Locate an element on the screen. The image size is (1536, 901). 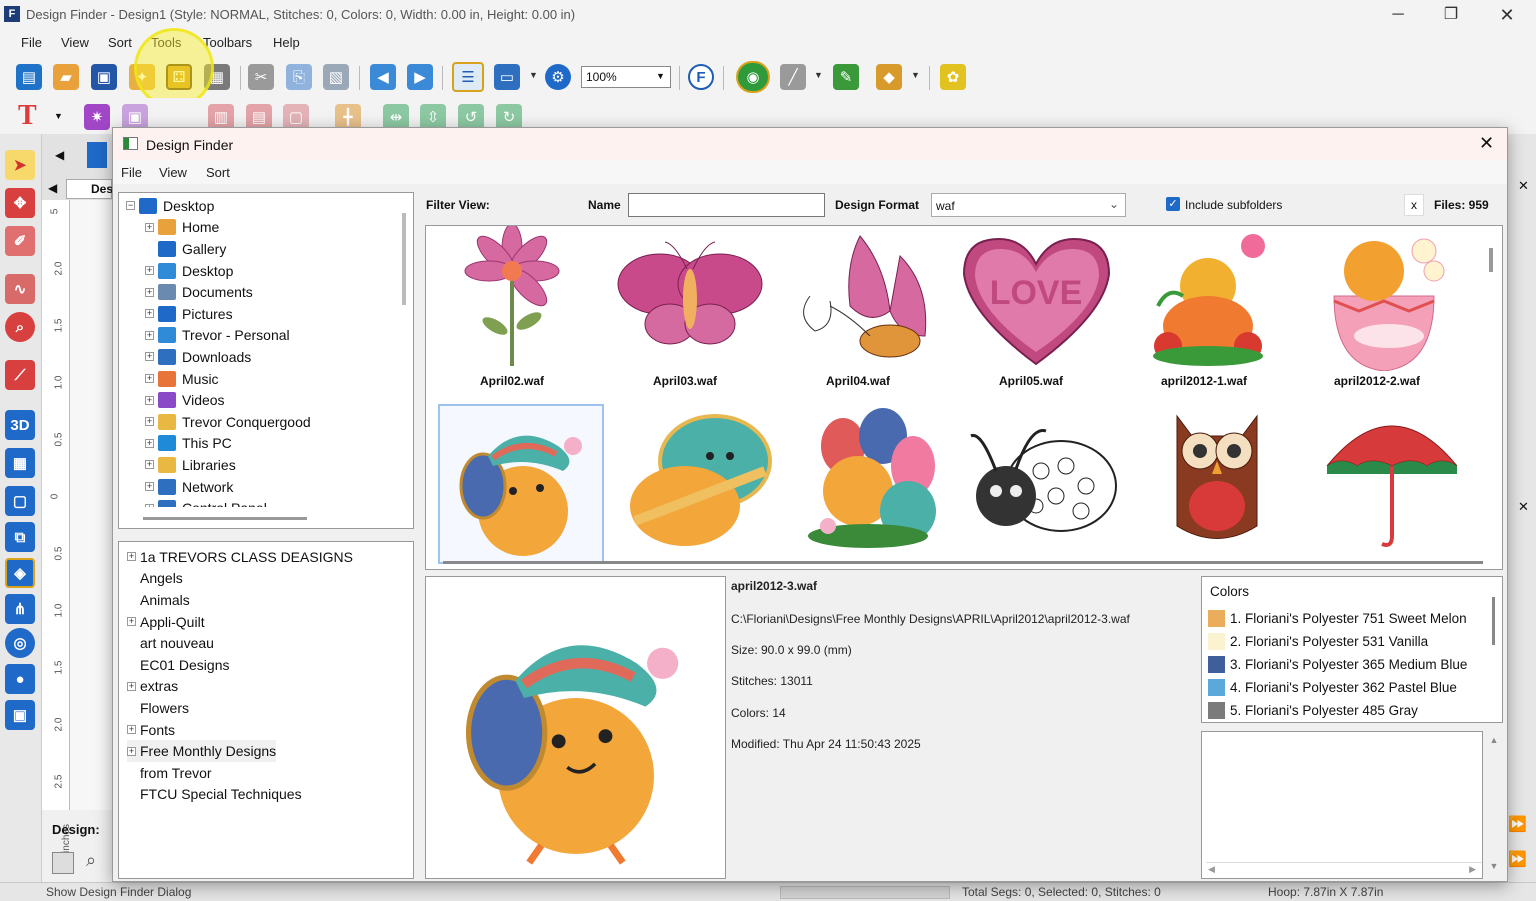
canvas-tab: Des is located at coordinates (89, 189).